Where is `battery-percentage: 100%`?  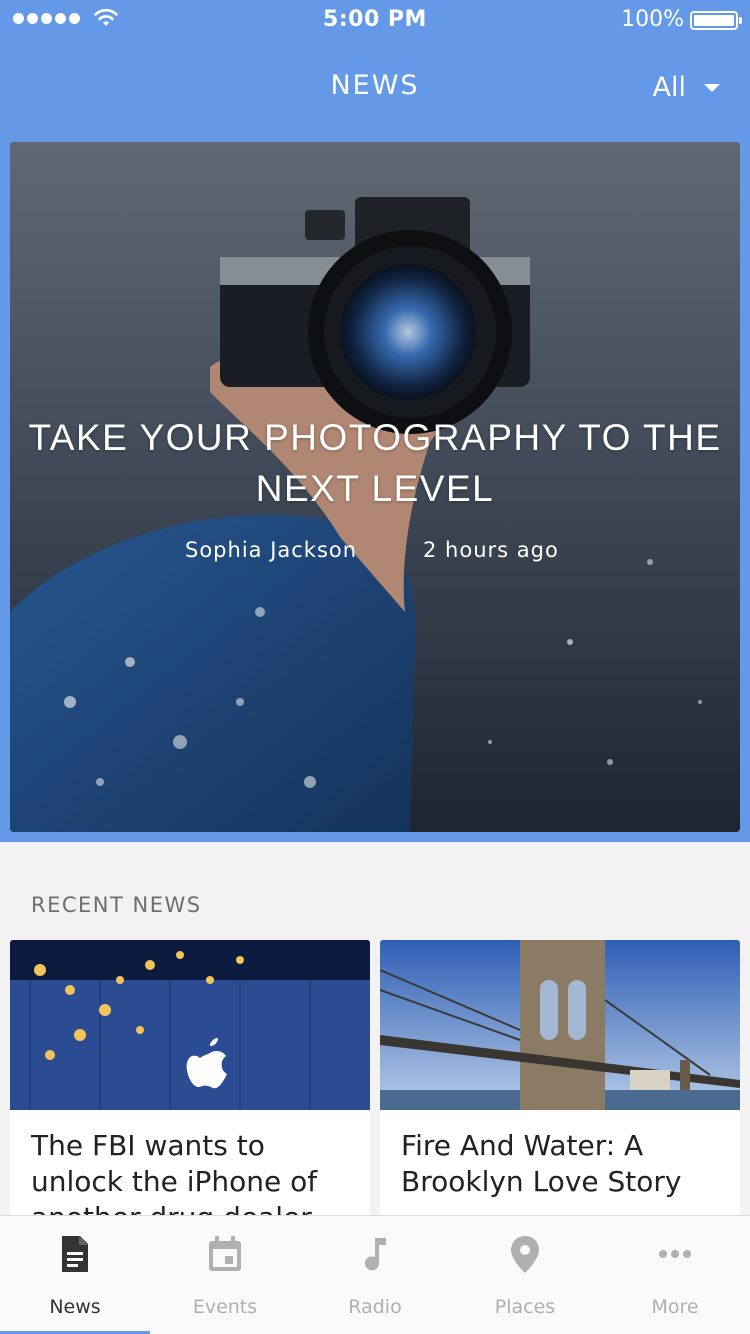 battery-percentage: 100% is located at coordinates (652, 19).